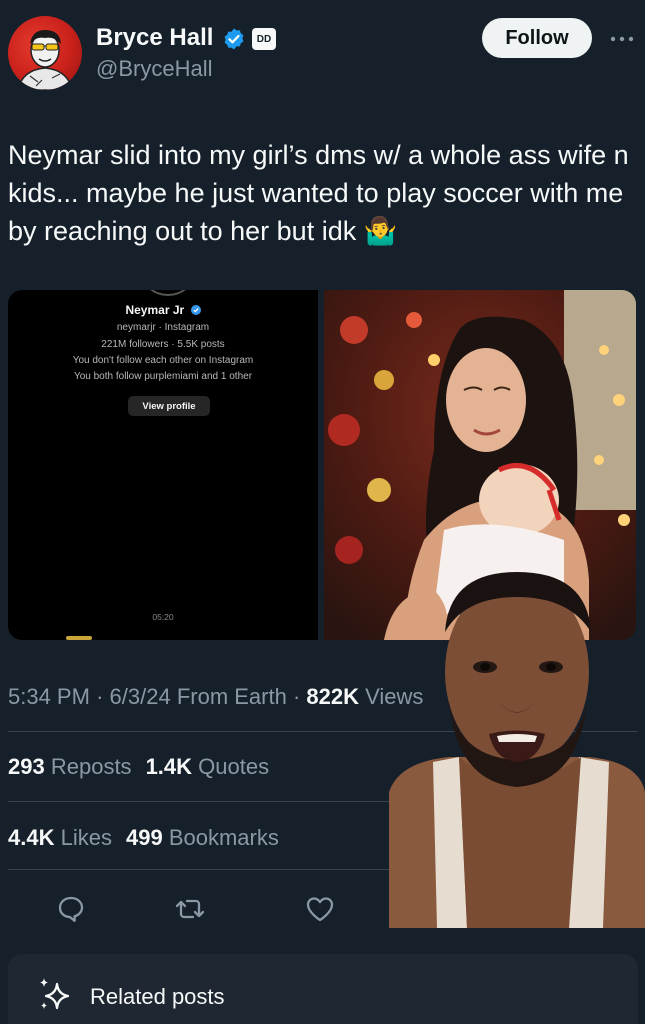  Describe the element at coordinates (26, 766) in the screenshot. I see `reposts-count: 293` at that location.